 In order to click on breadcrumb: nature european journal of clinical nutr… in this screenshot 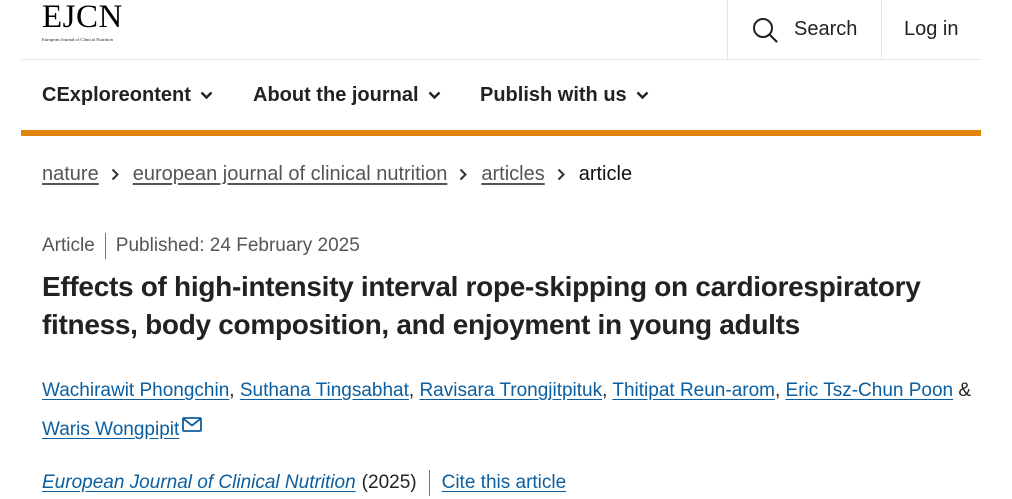, I will do `click(337, 174)`.